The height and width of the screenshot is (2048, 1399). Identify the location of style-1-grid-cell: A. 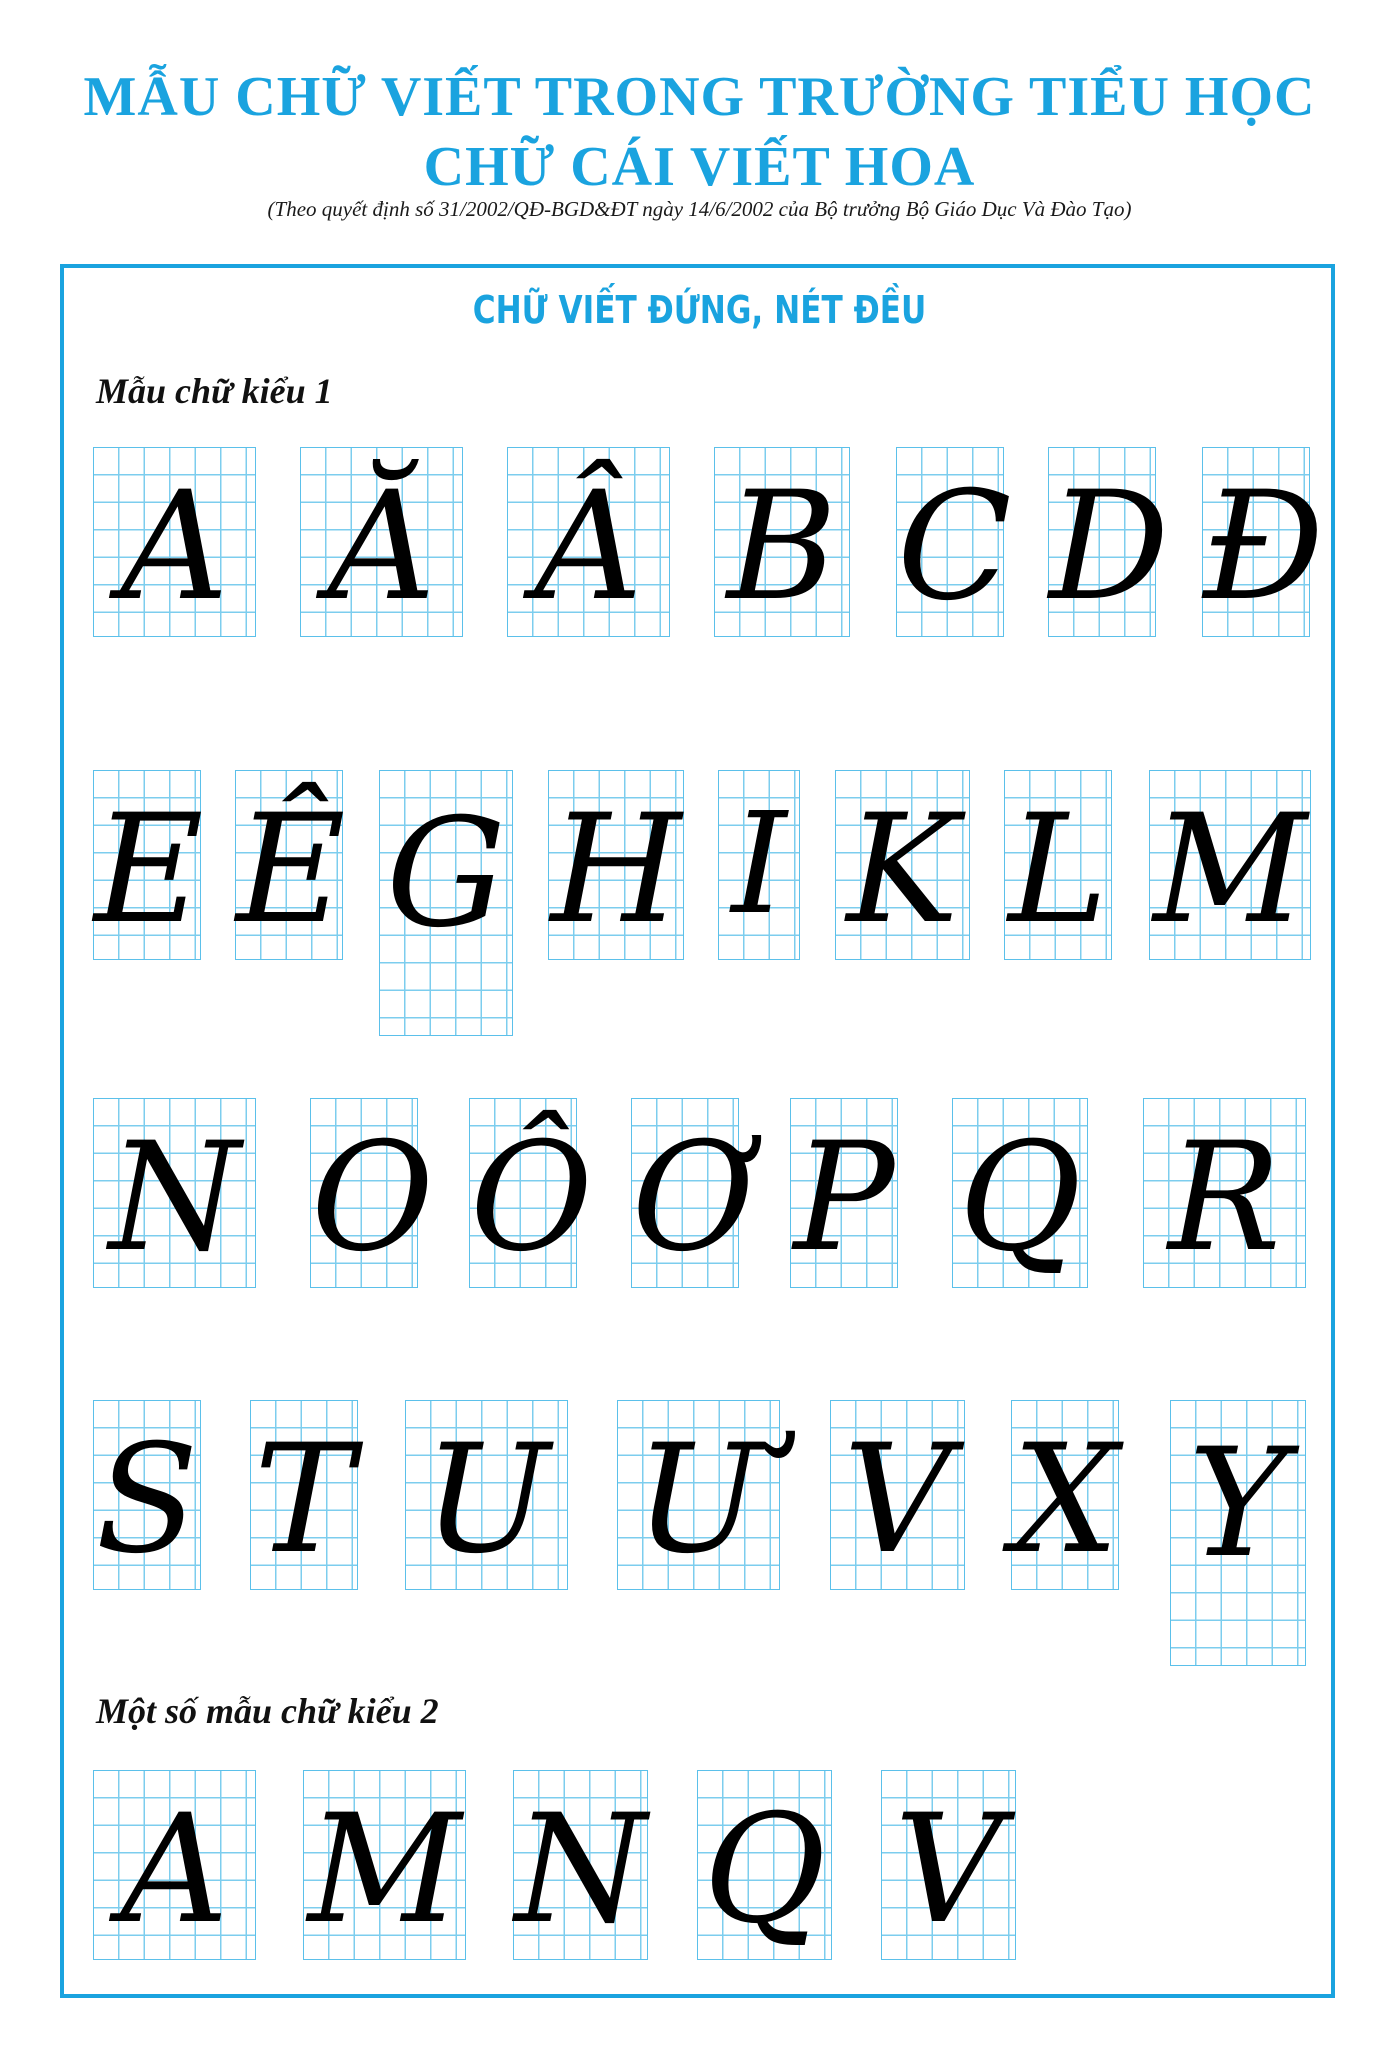
(174, 542).